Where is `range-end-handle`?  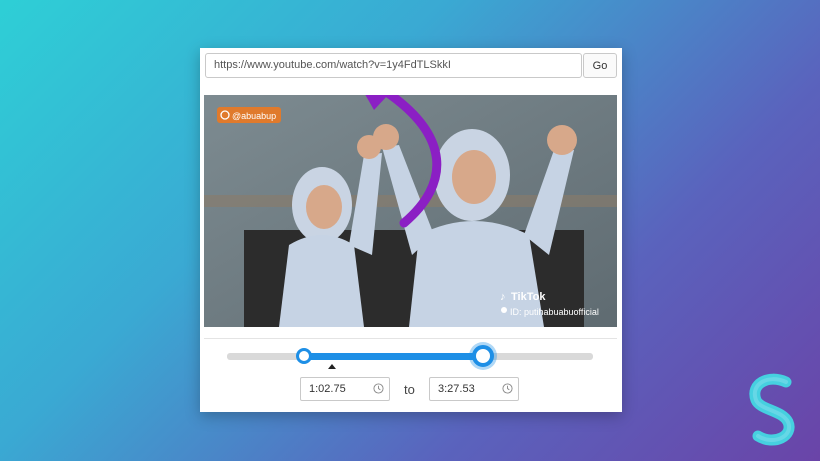
range-end-handle is located at coordinates (483, 356).